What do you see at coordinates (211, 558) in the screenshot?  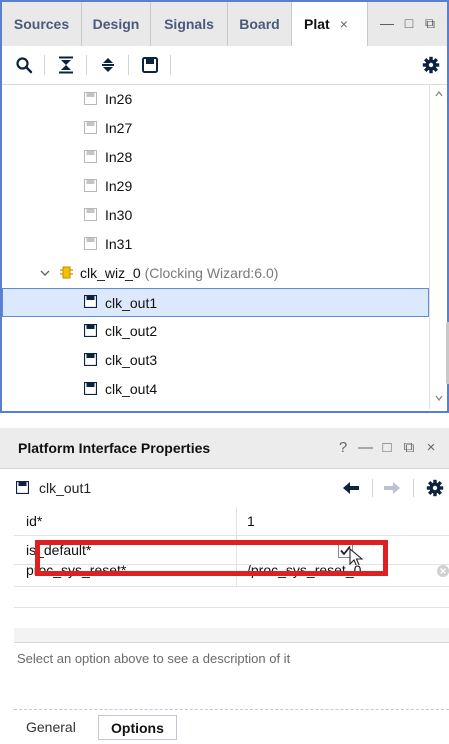 I see `annotation-highlight-box` at bounding box center [211, 558].